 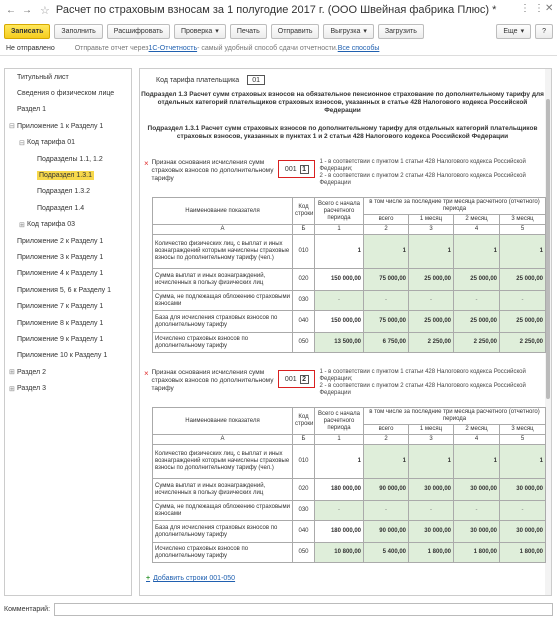 I want to click on sidebar-item: Титульный лист, so click(x=68, y=77).